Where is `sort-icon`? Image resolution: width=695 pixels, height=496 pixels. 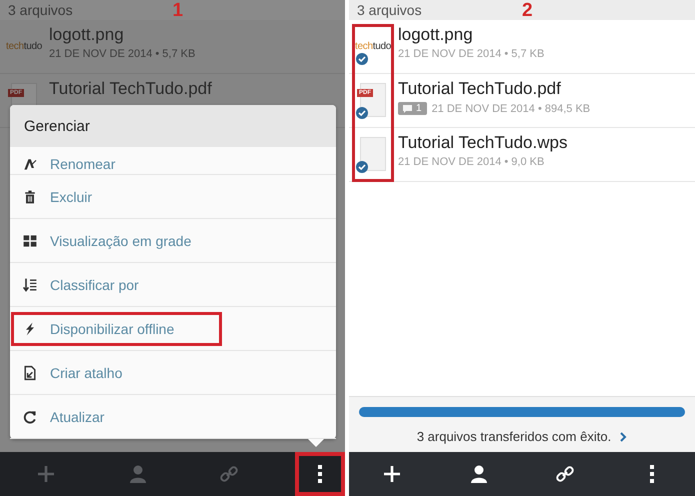 sort-icon is located at coordinates (30, 284).